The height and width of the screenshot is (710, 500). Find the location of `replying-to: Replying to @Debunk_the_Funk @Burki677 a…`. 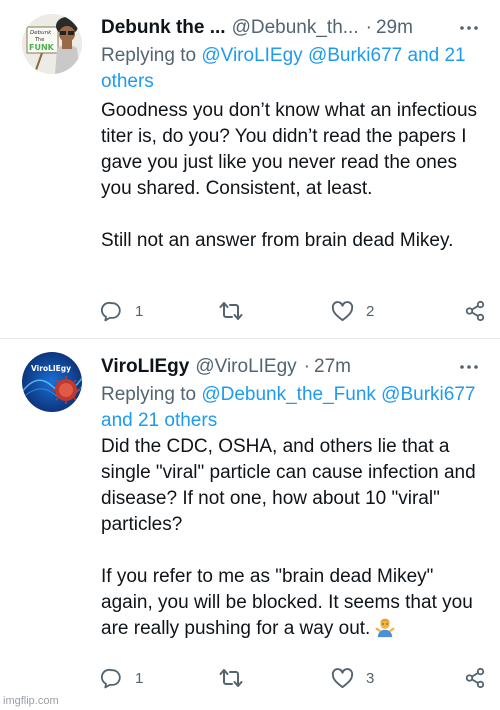

replying-to: Replying to @Debunk_the_Funk @Burki677 a… is located at coordinates (292, 408).